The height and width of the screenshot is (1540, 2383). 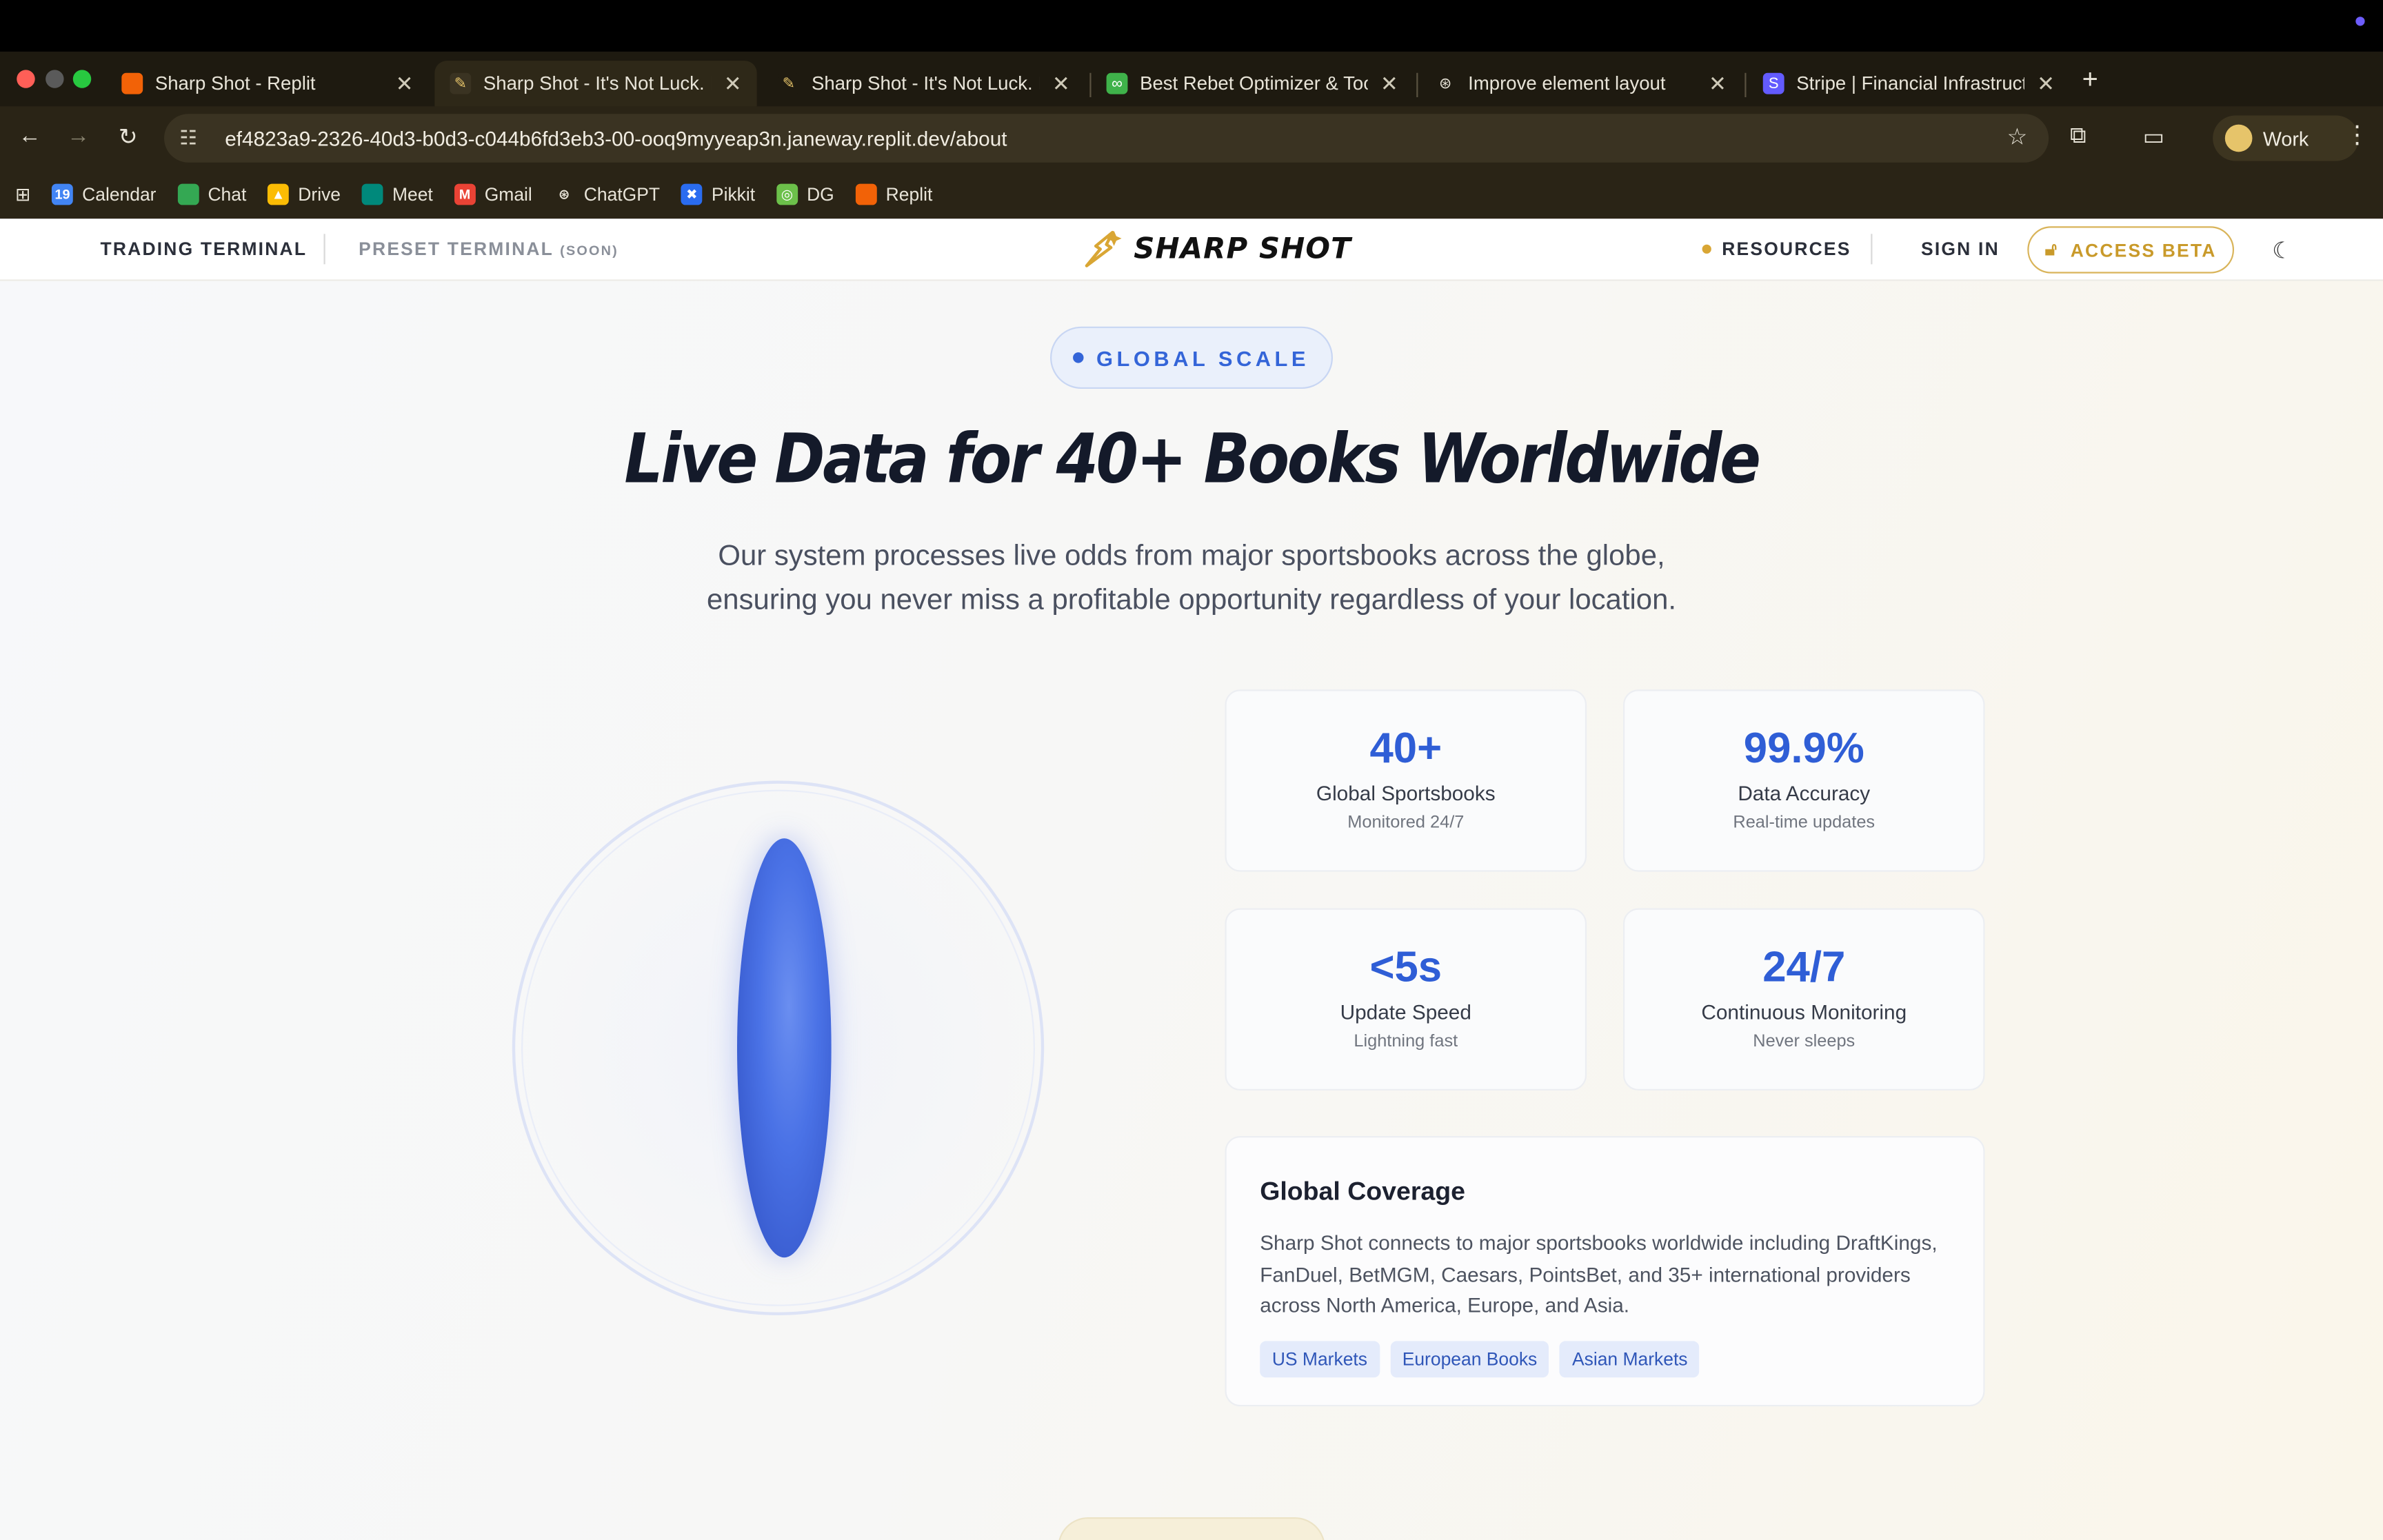 What do you see at coordinates (267, 84) in the screenshot?
I see `tab-sharp-shot-replit: Sharp Shot - Replit ✕` at bounding box center [267, 84].